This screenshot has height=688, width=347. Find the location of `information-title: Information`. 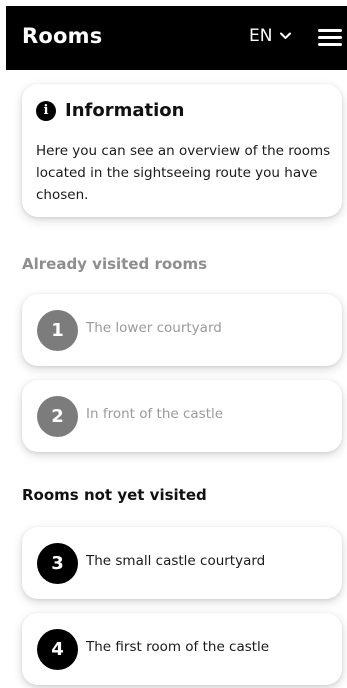

information-title: Information is located at coordinates (125, 110).